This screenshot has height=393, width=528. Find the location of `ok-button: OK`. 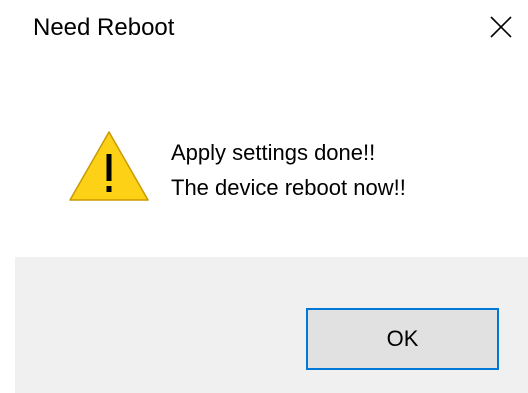

ok-button: OK is located at coordinates (402, 339).